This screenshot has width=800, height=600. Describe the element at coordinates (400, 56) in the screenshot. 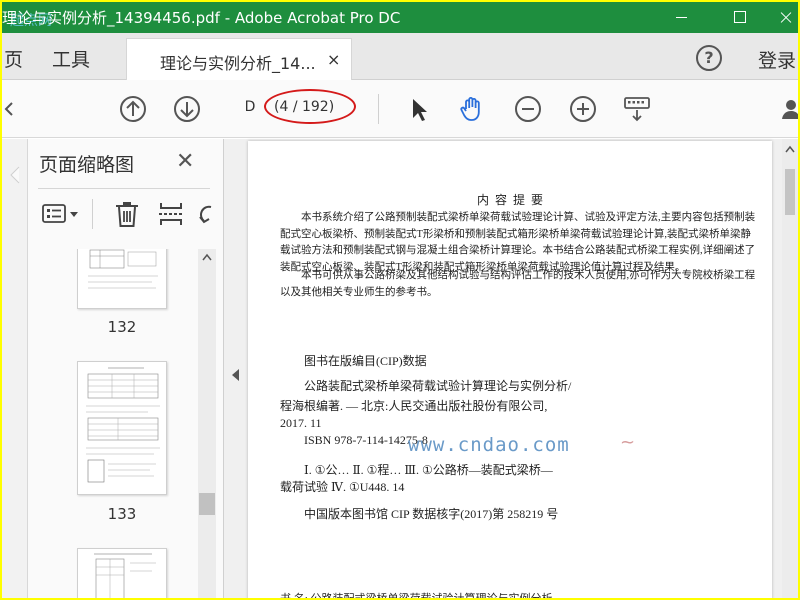

I see `tab-bar: 页 工具 理论与实例分析_14... × ? 登录` at that location.